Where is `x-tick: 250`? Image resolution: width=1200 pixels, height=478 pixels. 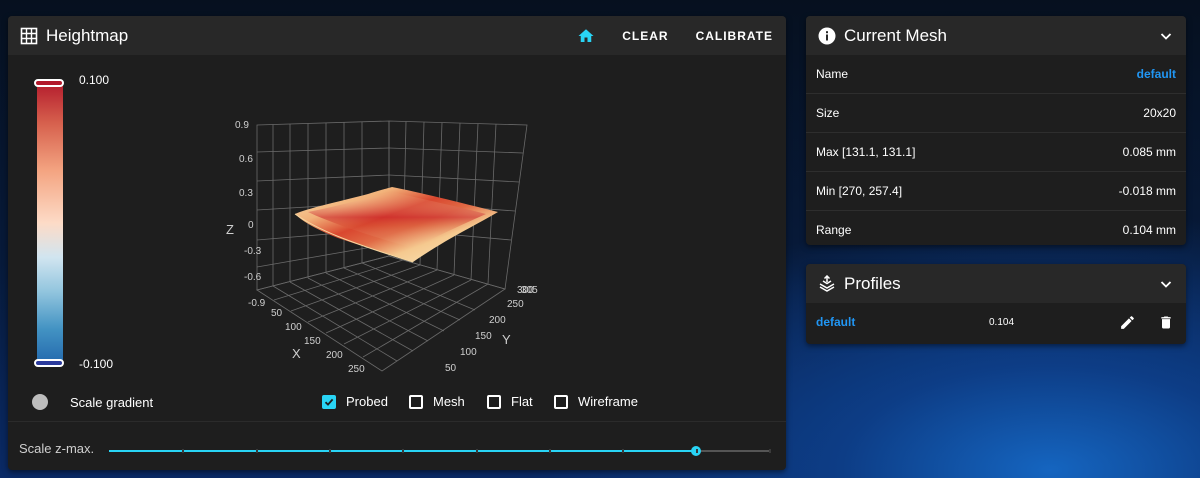
x-tick: 250 is located at coordinates (356, 369).